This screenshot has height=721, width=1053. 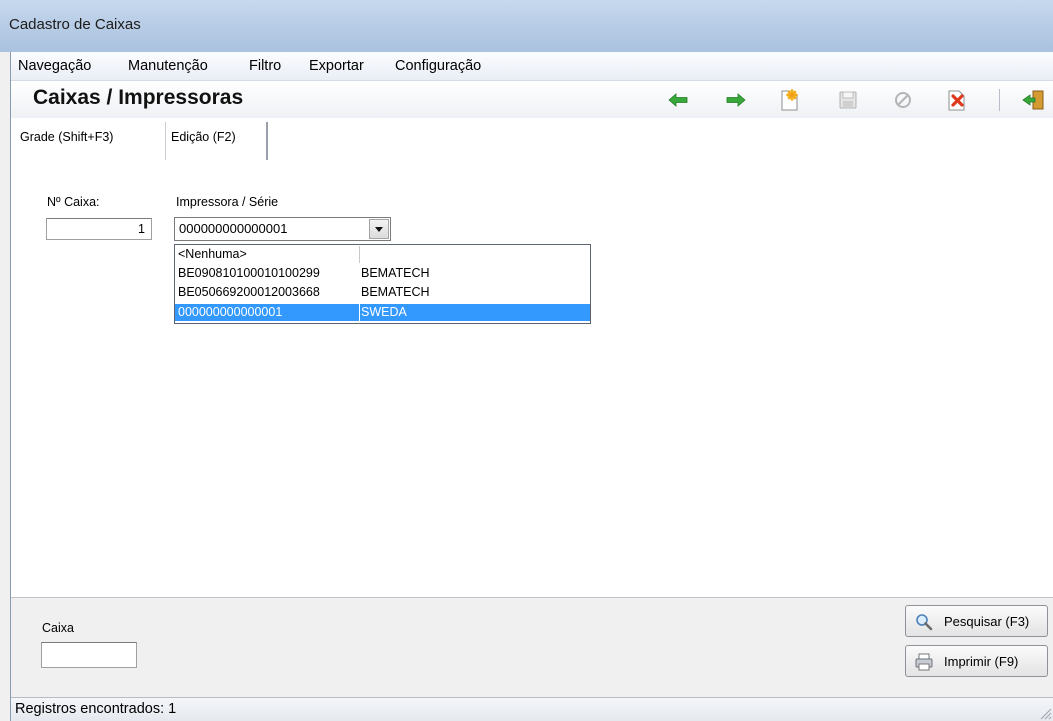 I want to click on tab-edicao-label: Edição (F2), so click(x=203, y=137).